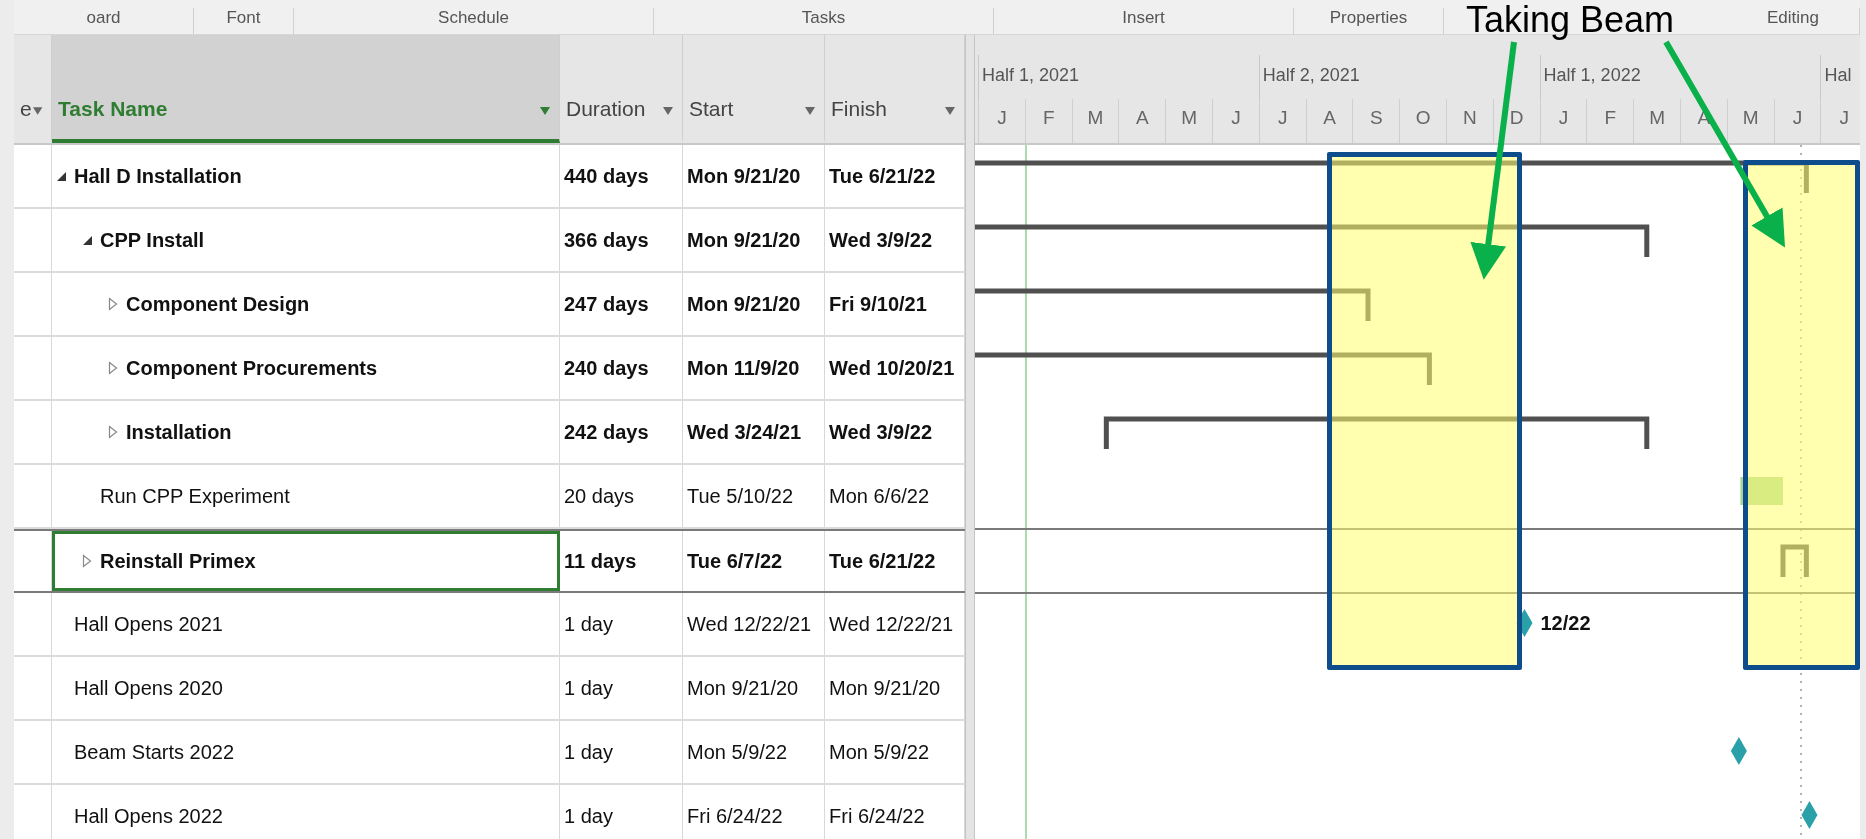 The height and width of the screenshot is (839, 1866). I want to click on duration-cell: 20 days, so click(621, 496).